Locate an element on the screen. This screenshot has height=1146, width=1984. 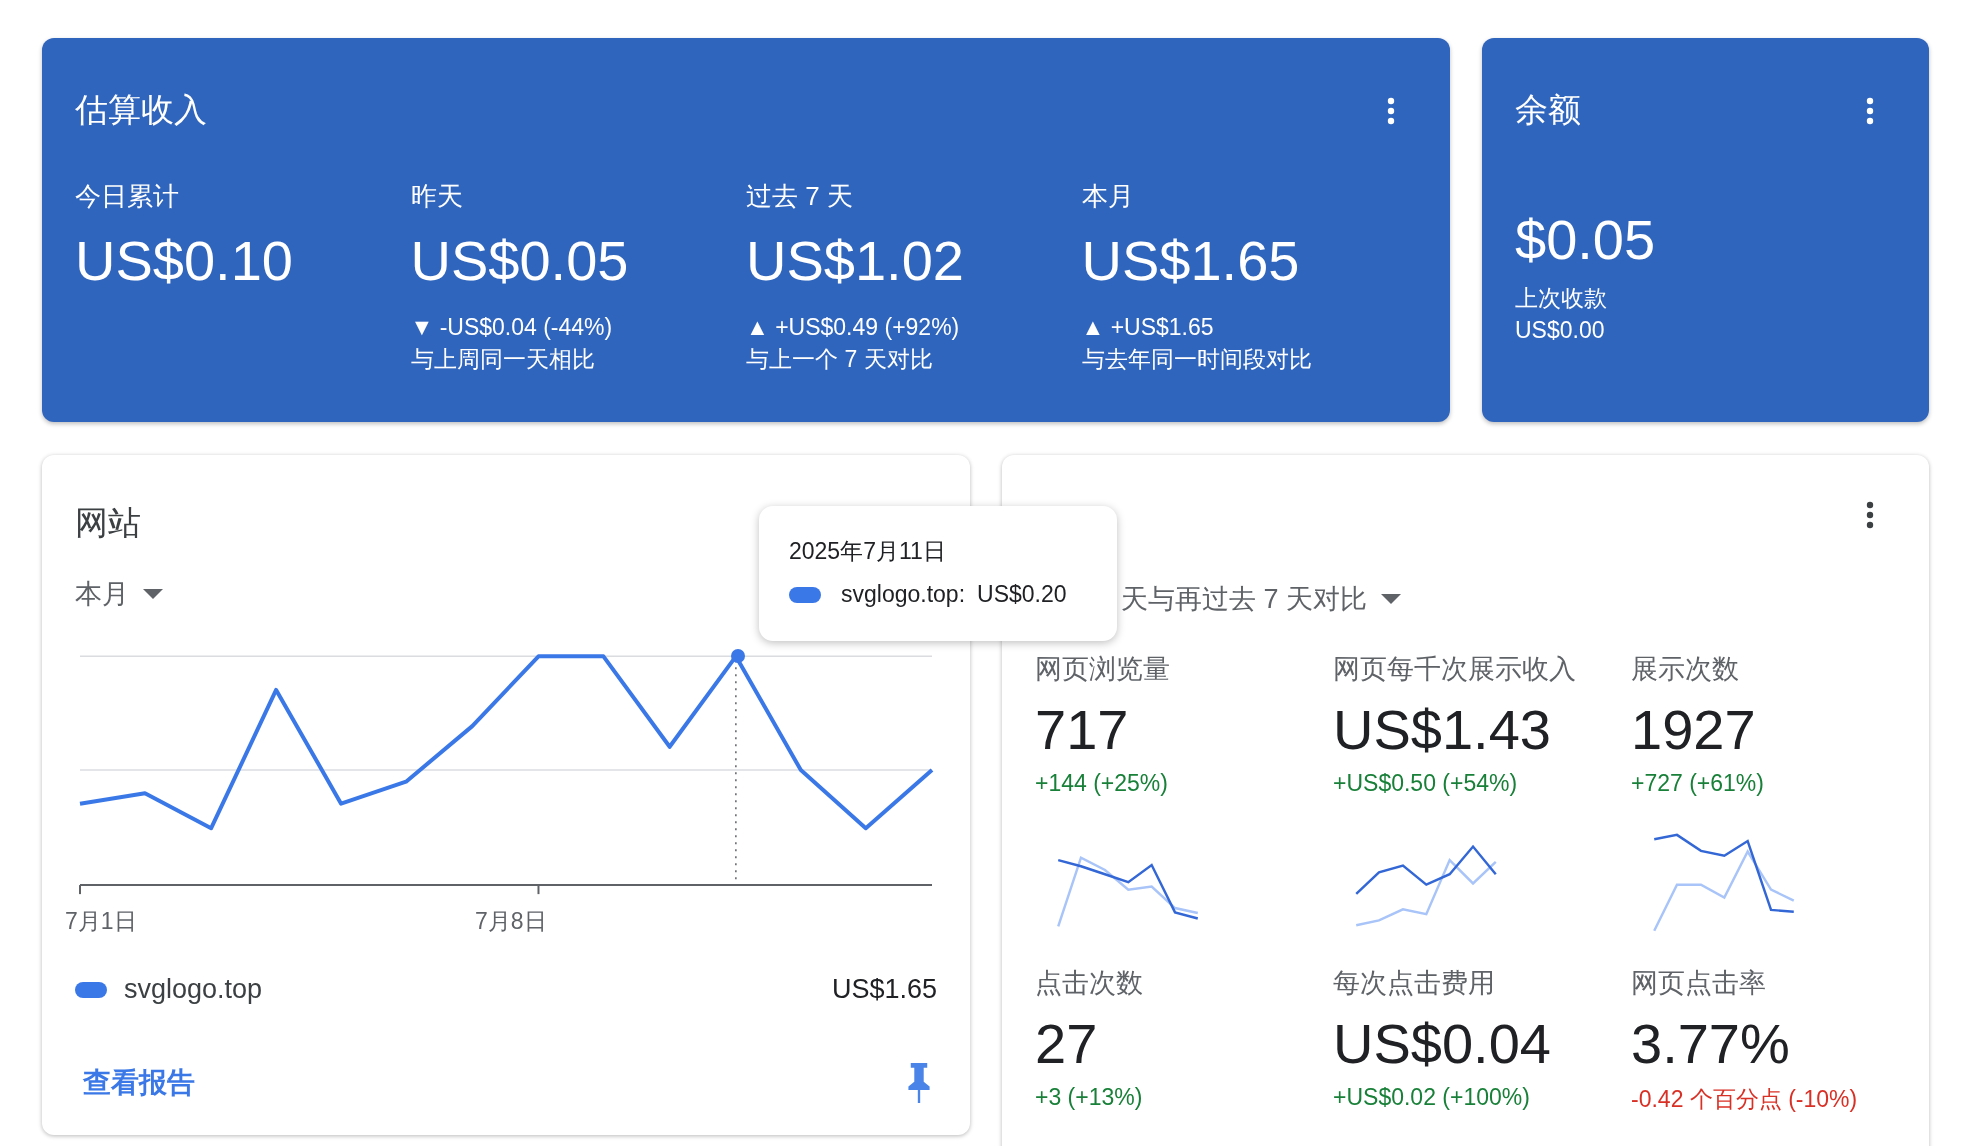
card-title: 估算收入 is located at coordinates (141, 110).